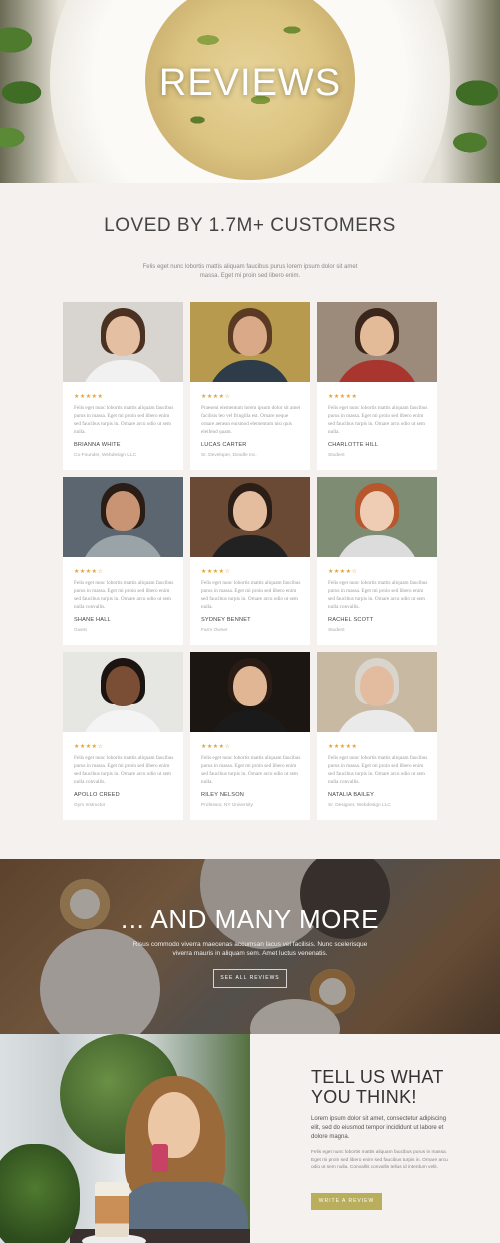 The width and height of the screenshot is (500, 1243). What do you see at coordinates (250, 919) in the screenshot?
I see `more-title: ... AND MANY MORE` at bounding box center [250, 919].